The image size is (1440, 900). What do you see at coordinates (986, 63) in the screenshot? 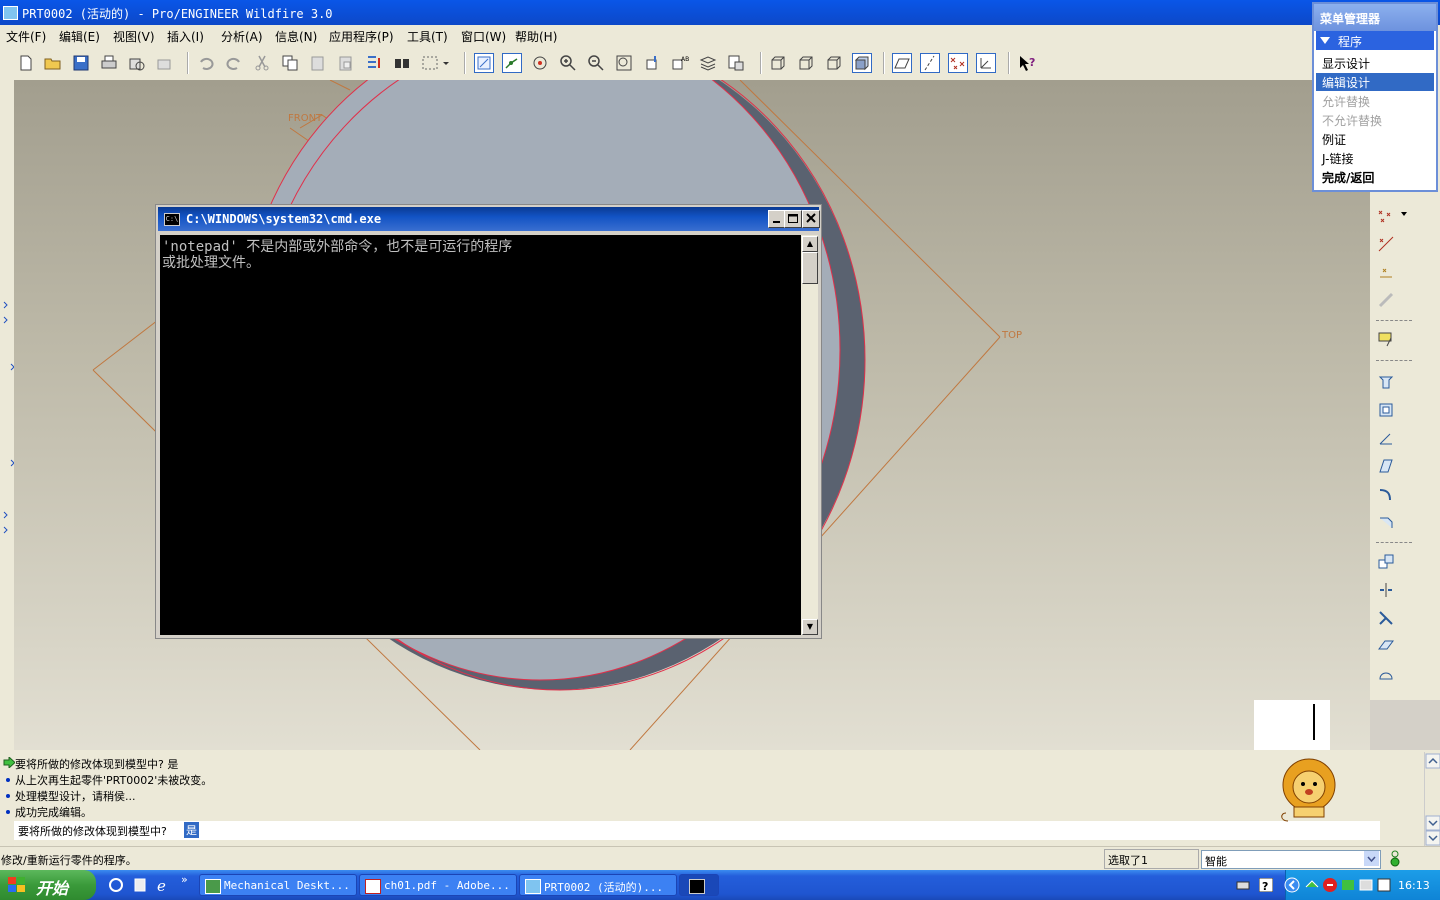
I see `coordinate-systems-icon` at bounding box center [986, 63].